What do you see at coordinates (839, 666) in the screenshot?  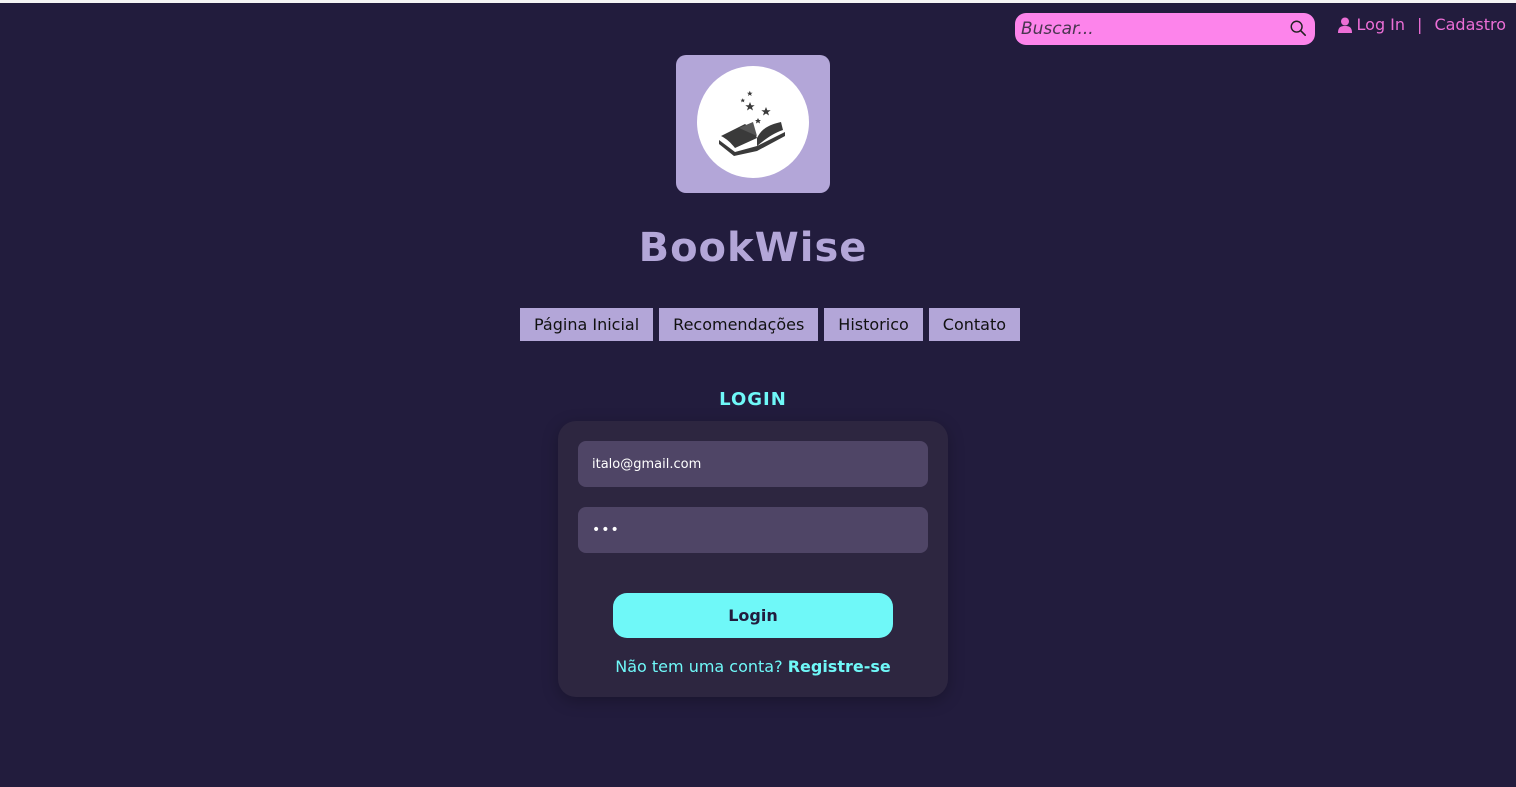 I see `register-link: Registre-se` at bounding box center [839, 666].